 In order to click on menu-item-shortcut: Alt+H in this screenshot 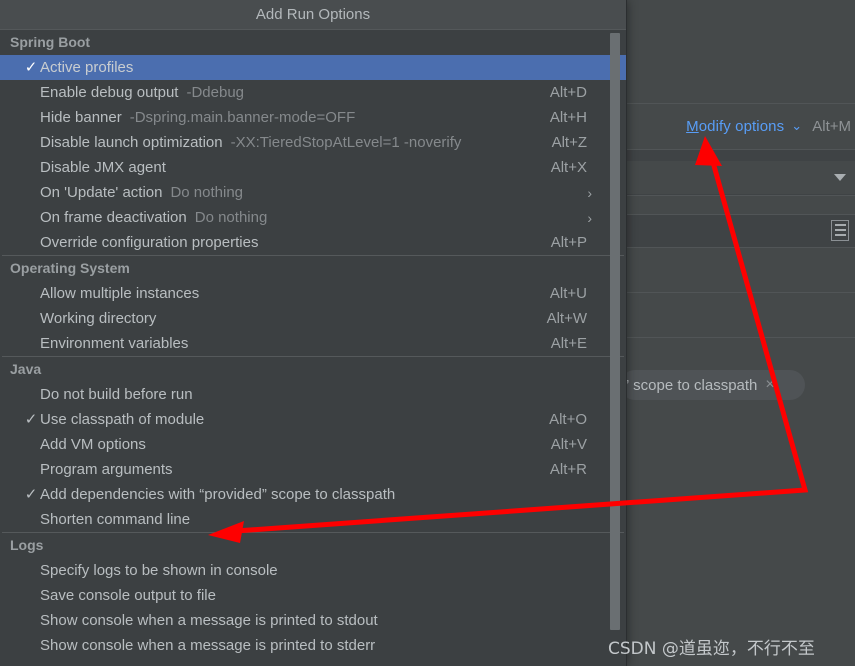, I will do `click(568, 117)`.